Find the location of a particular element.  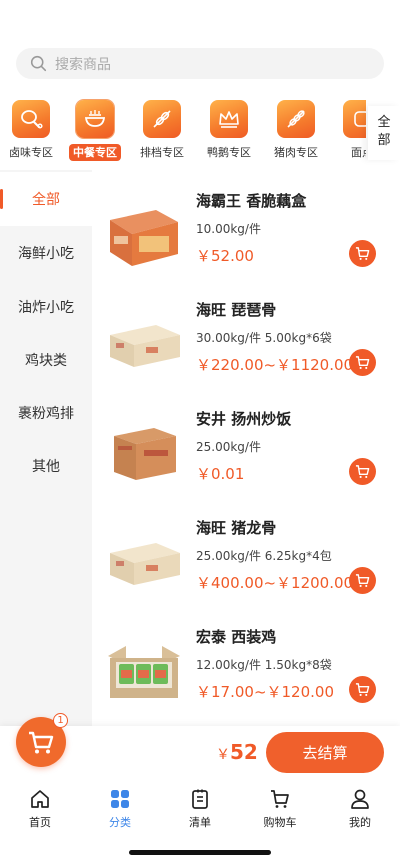

sidebar-item-label: 海鲜小吃 is located at coordinates (46, 254).